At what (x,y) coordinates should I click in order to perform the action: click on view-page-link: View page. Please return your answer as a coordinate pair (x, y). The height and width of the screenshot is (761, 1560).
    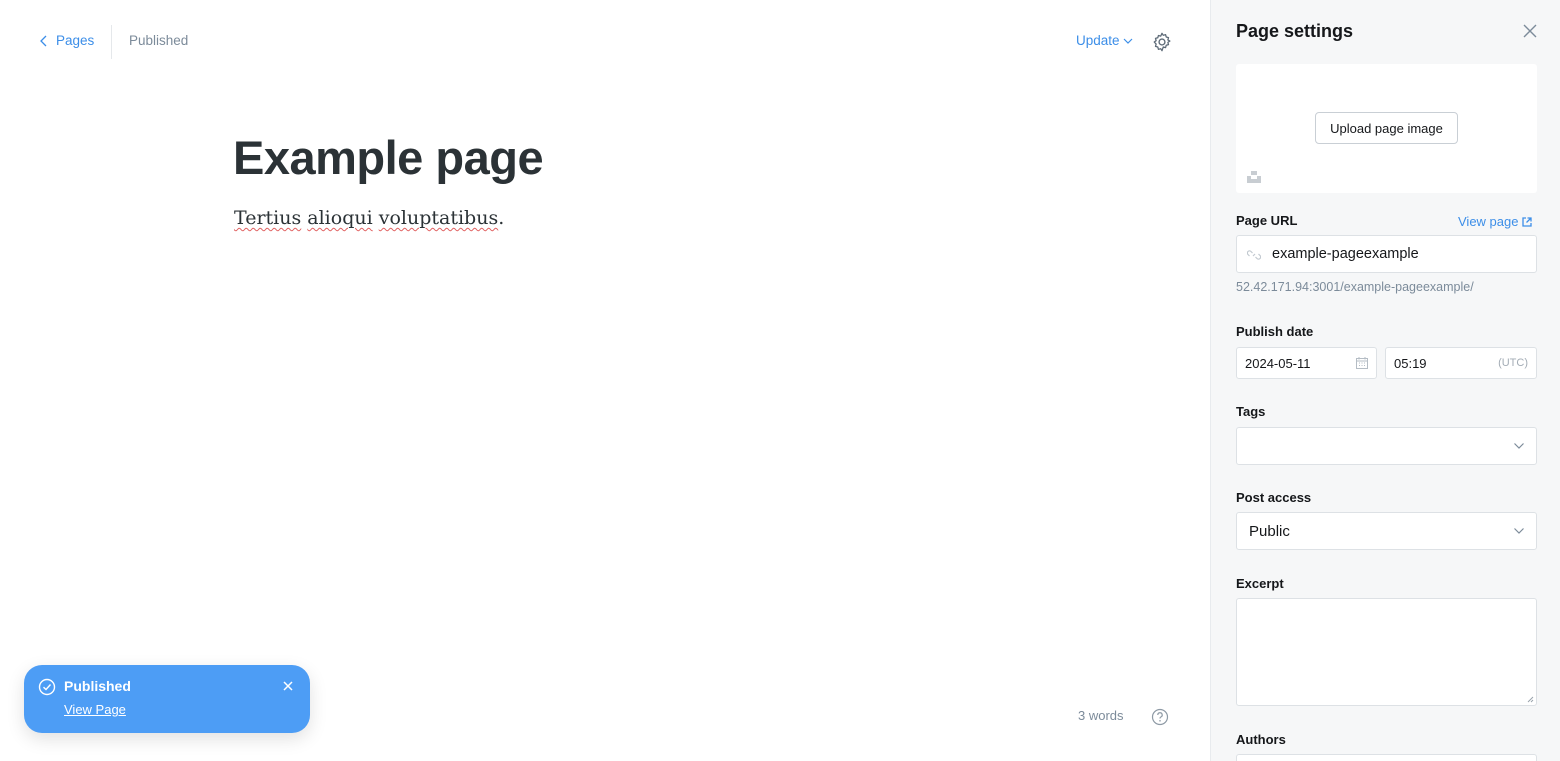
    Looking at the image, I should click on (1495, 221).